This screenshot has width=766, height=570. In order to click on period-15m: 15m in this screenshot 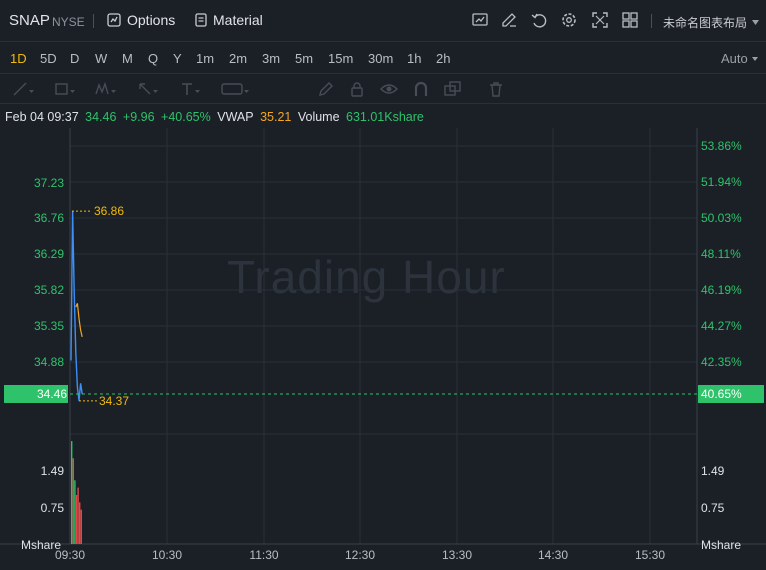, I will do `click(340, 58)`.